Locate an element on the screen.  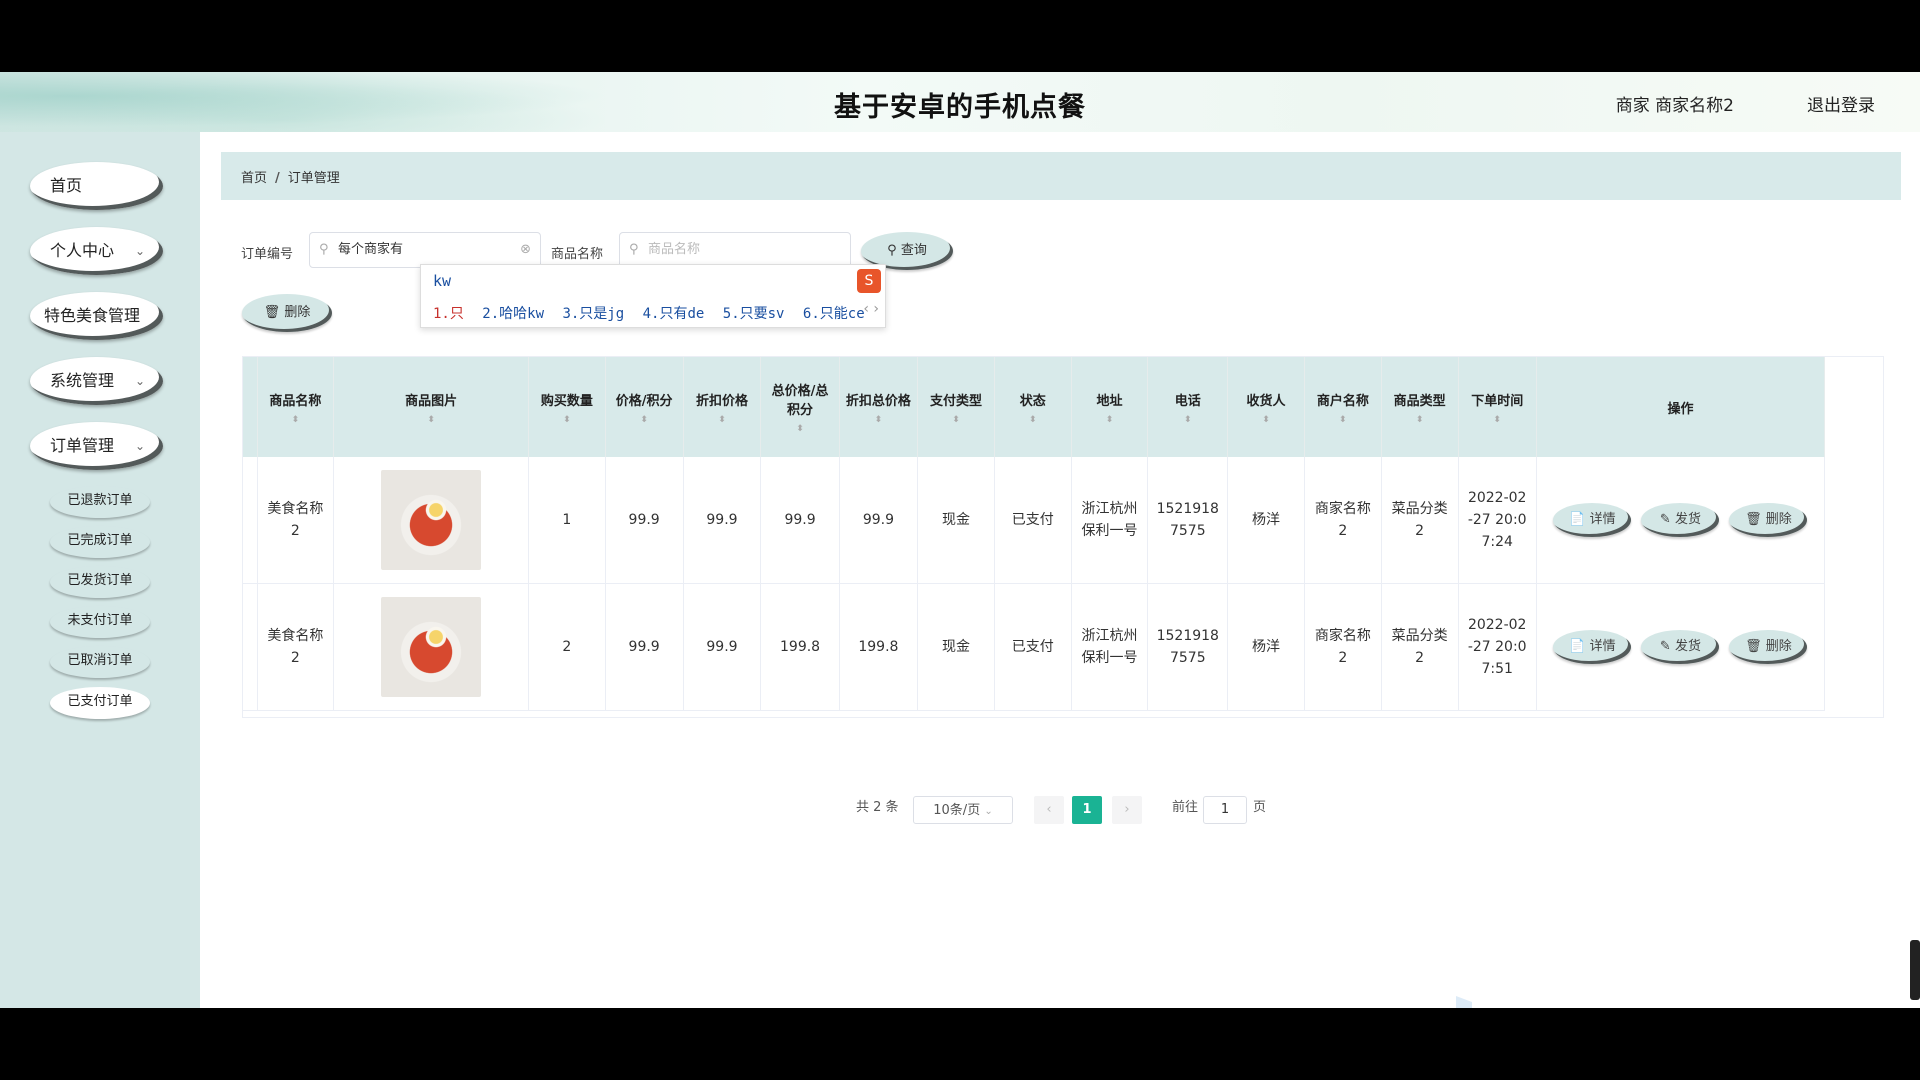
cell-phone: 1521918 7575 is located at coordinates (1188, 647).